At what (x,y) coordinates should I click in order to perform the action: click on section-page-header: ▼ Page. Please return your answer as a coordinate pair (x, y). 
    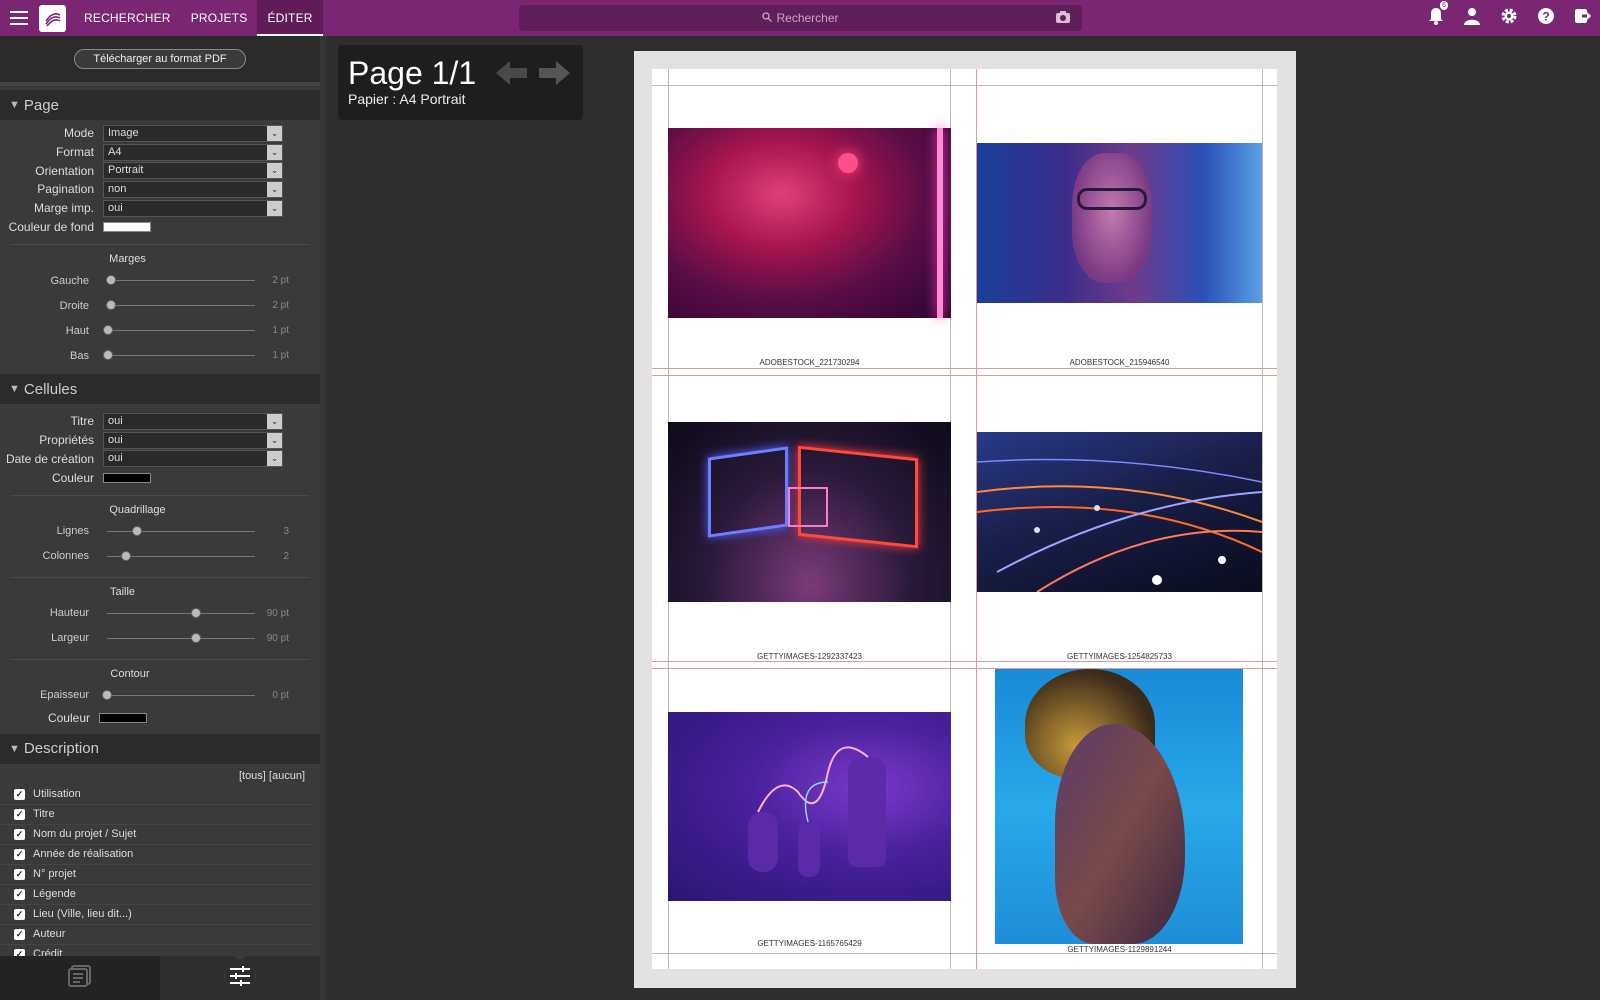
    Looking at the image, I should click on (160, 105).